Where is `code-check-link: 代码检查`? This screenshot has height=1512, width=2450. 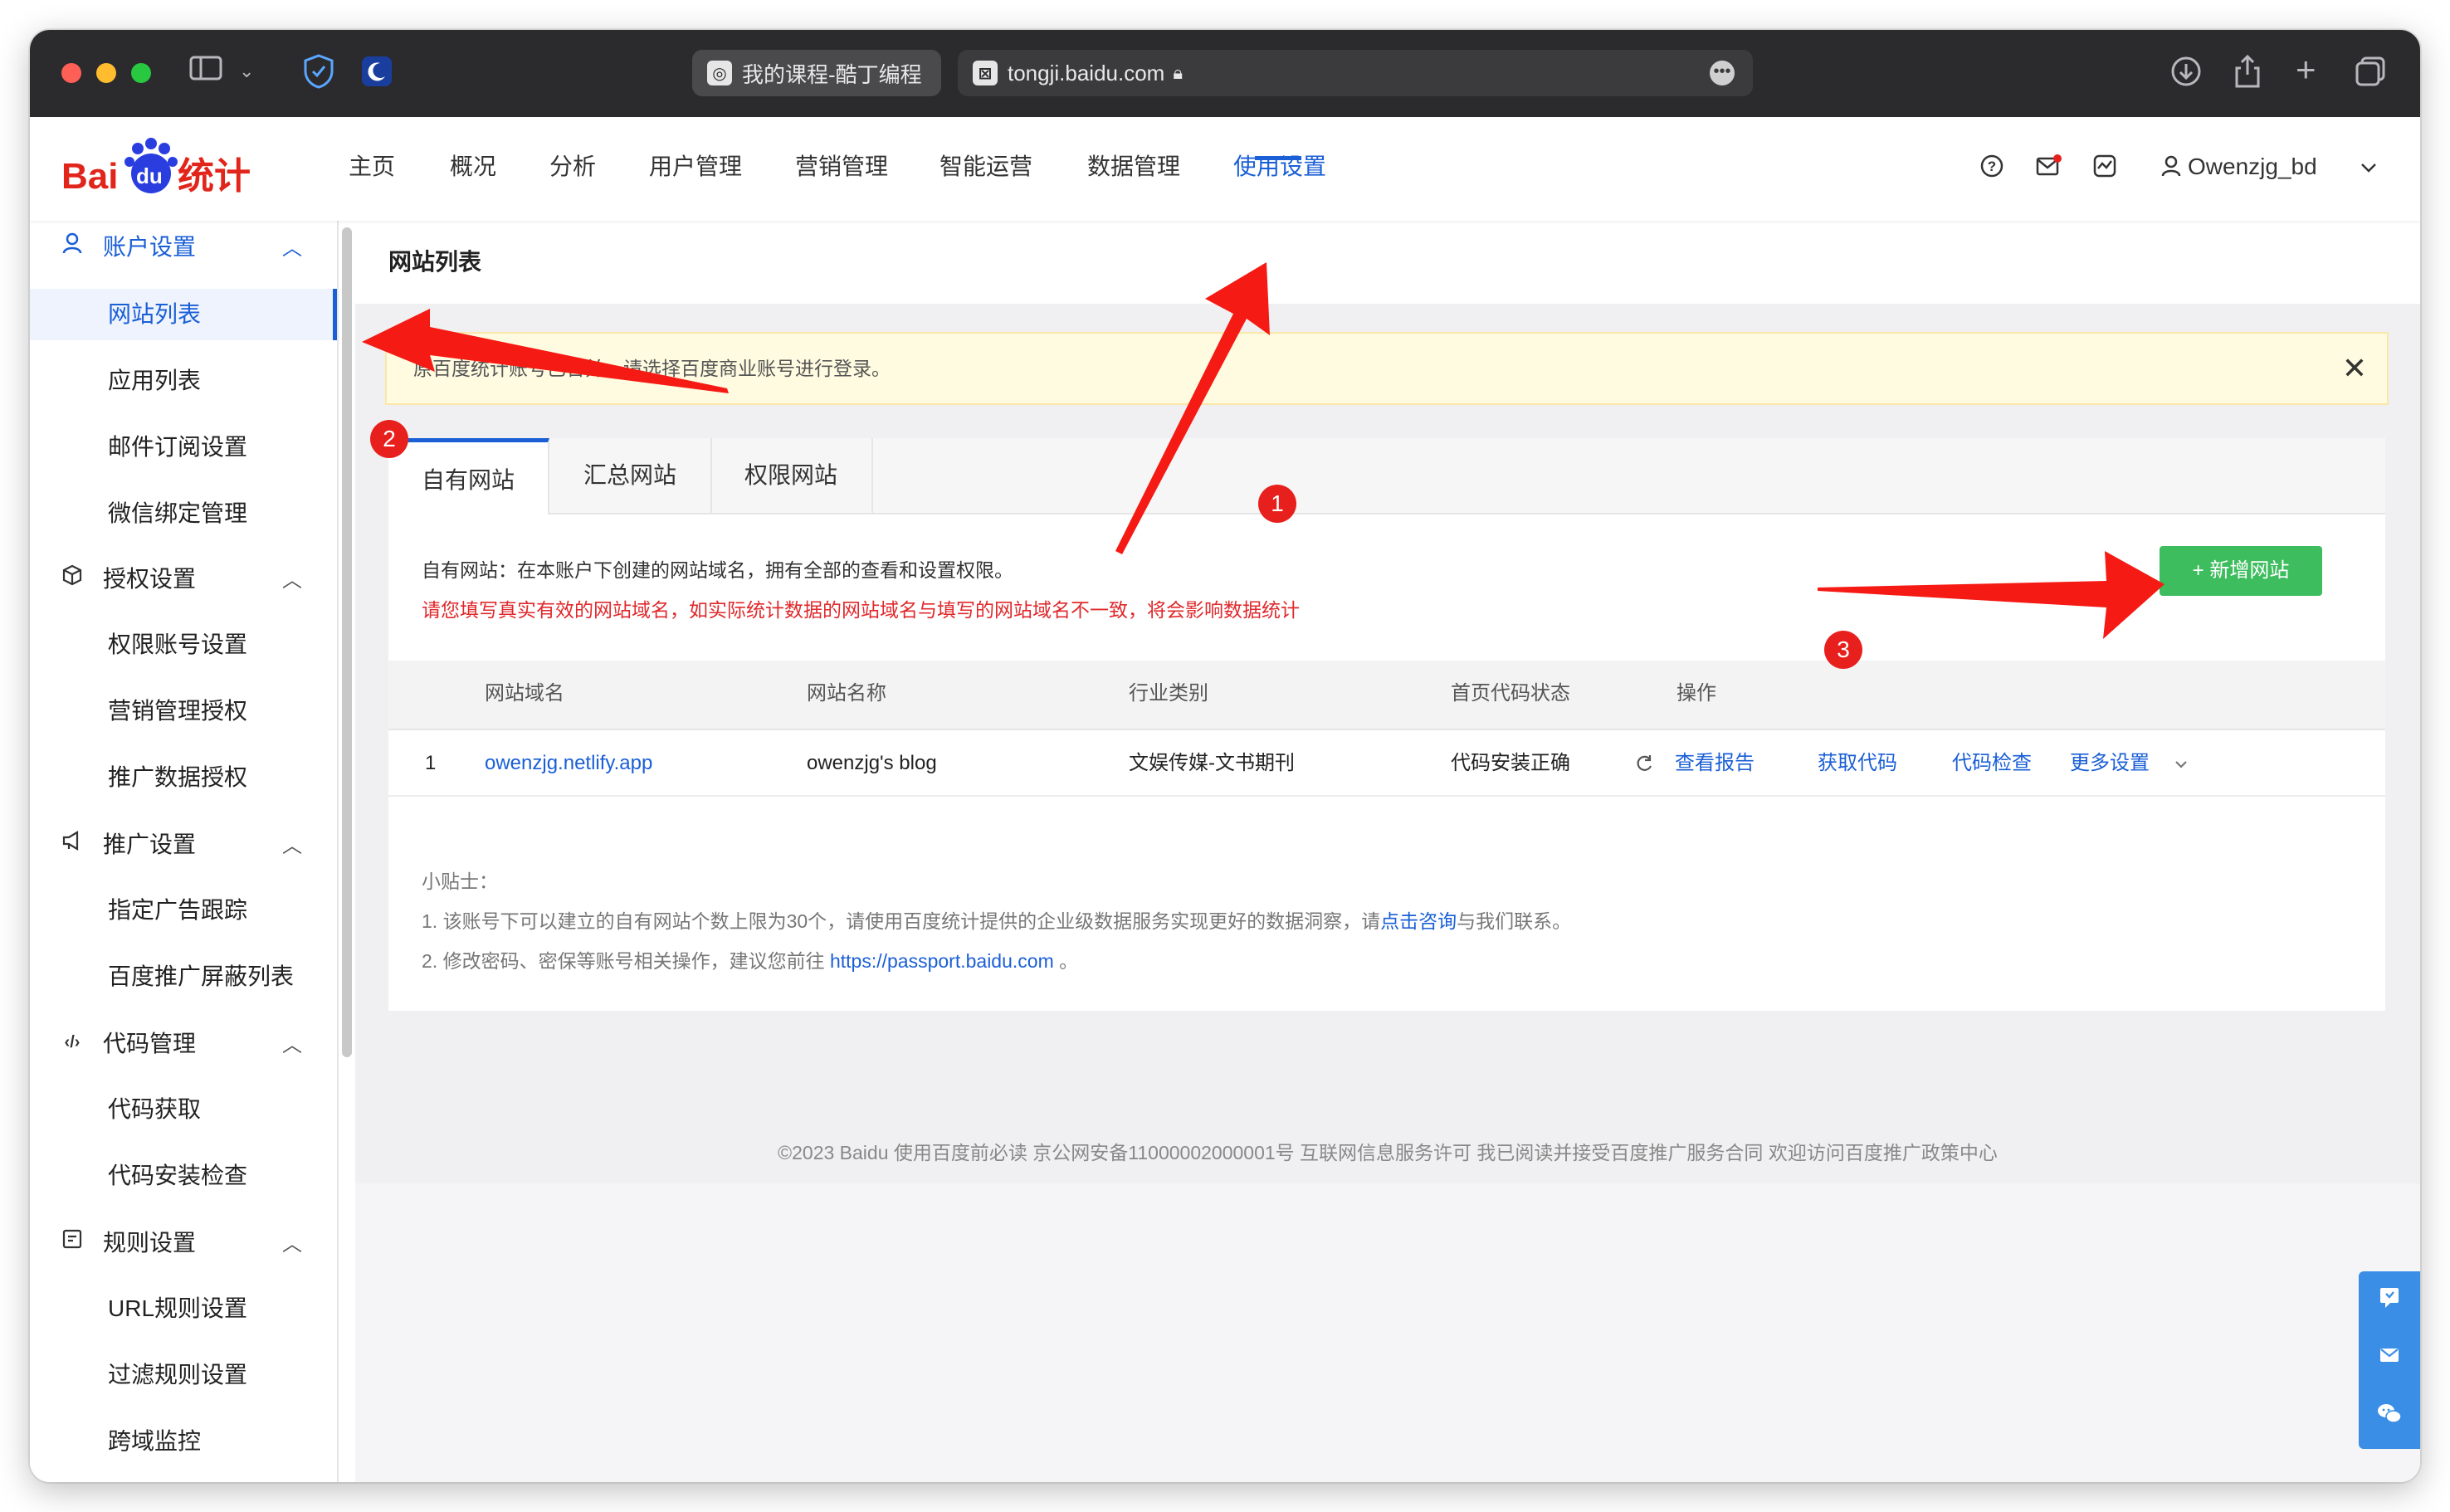
code-check-link: 代码检查 is located at coordinates (1992, 763).